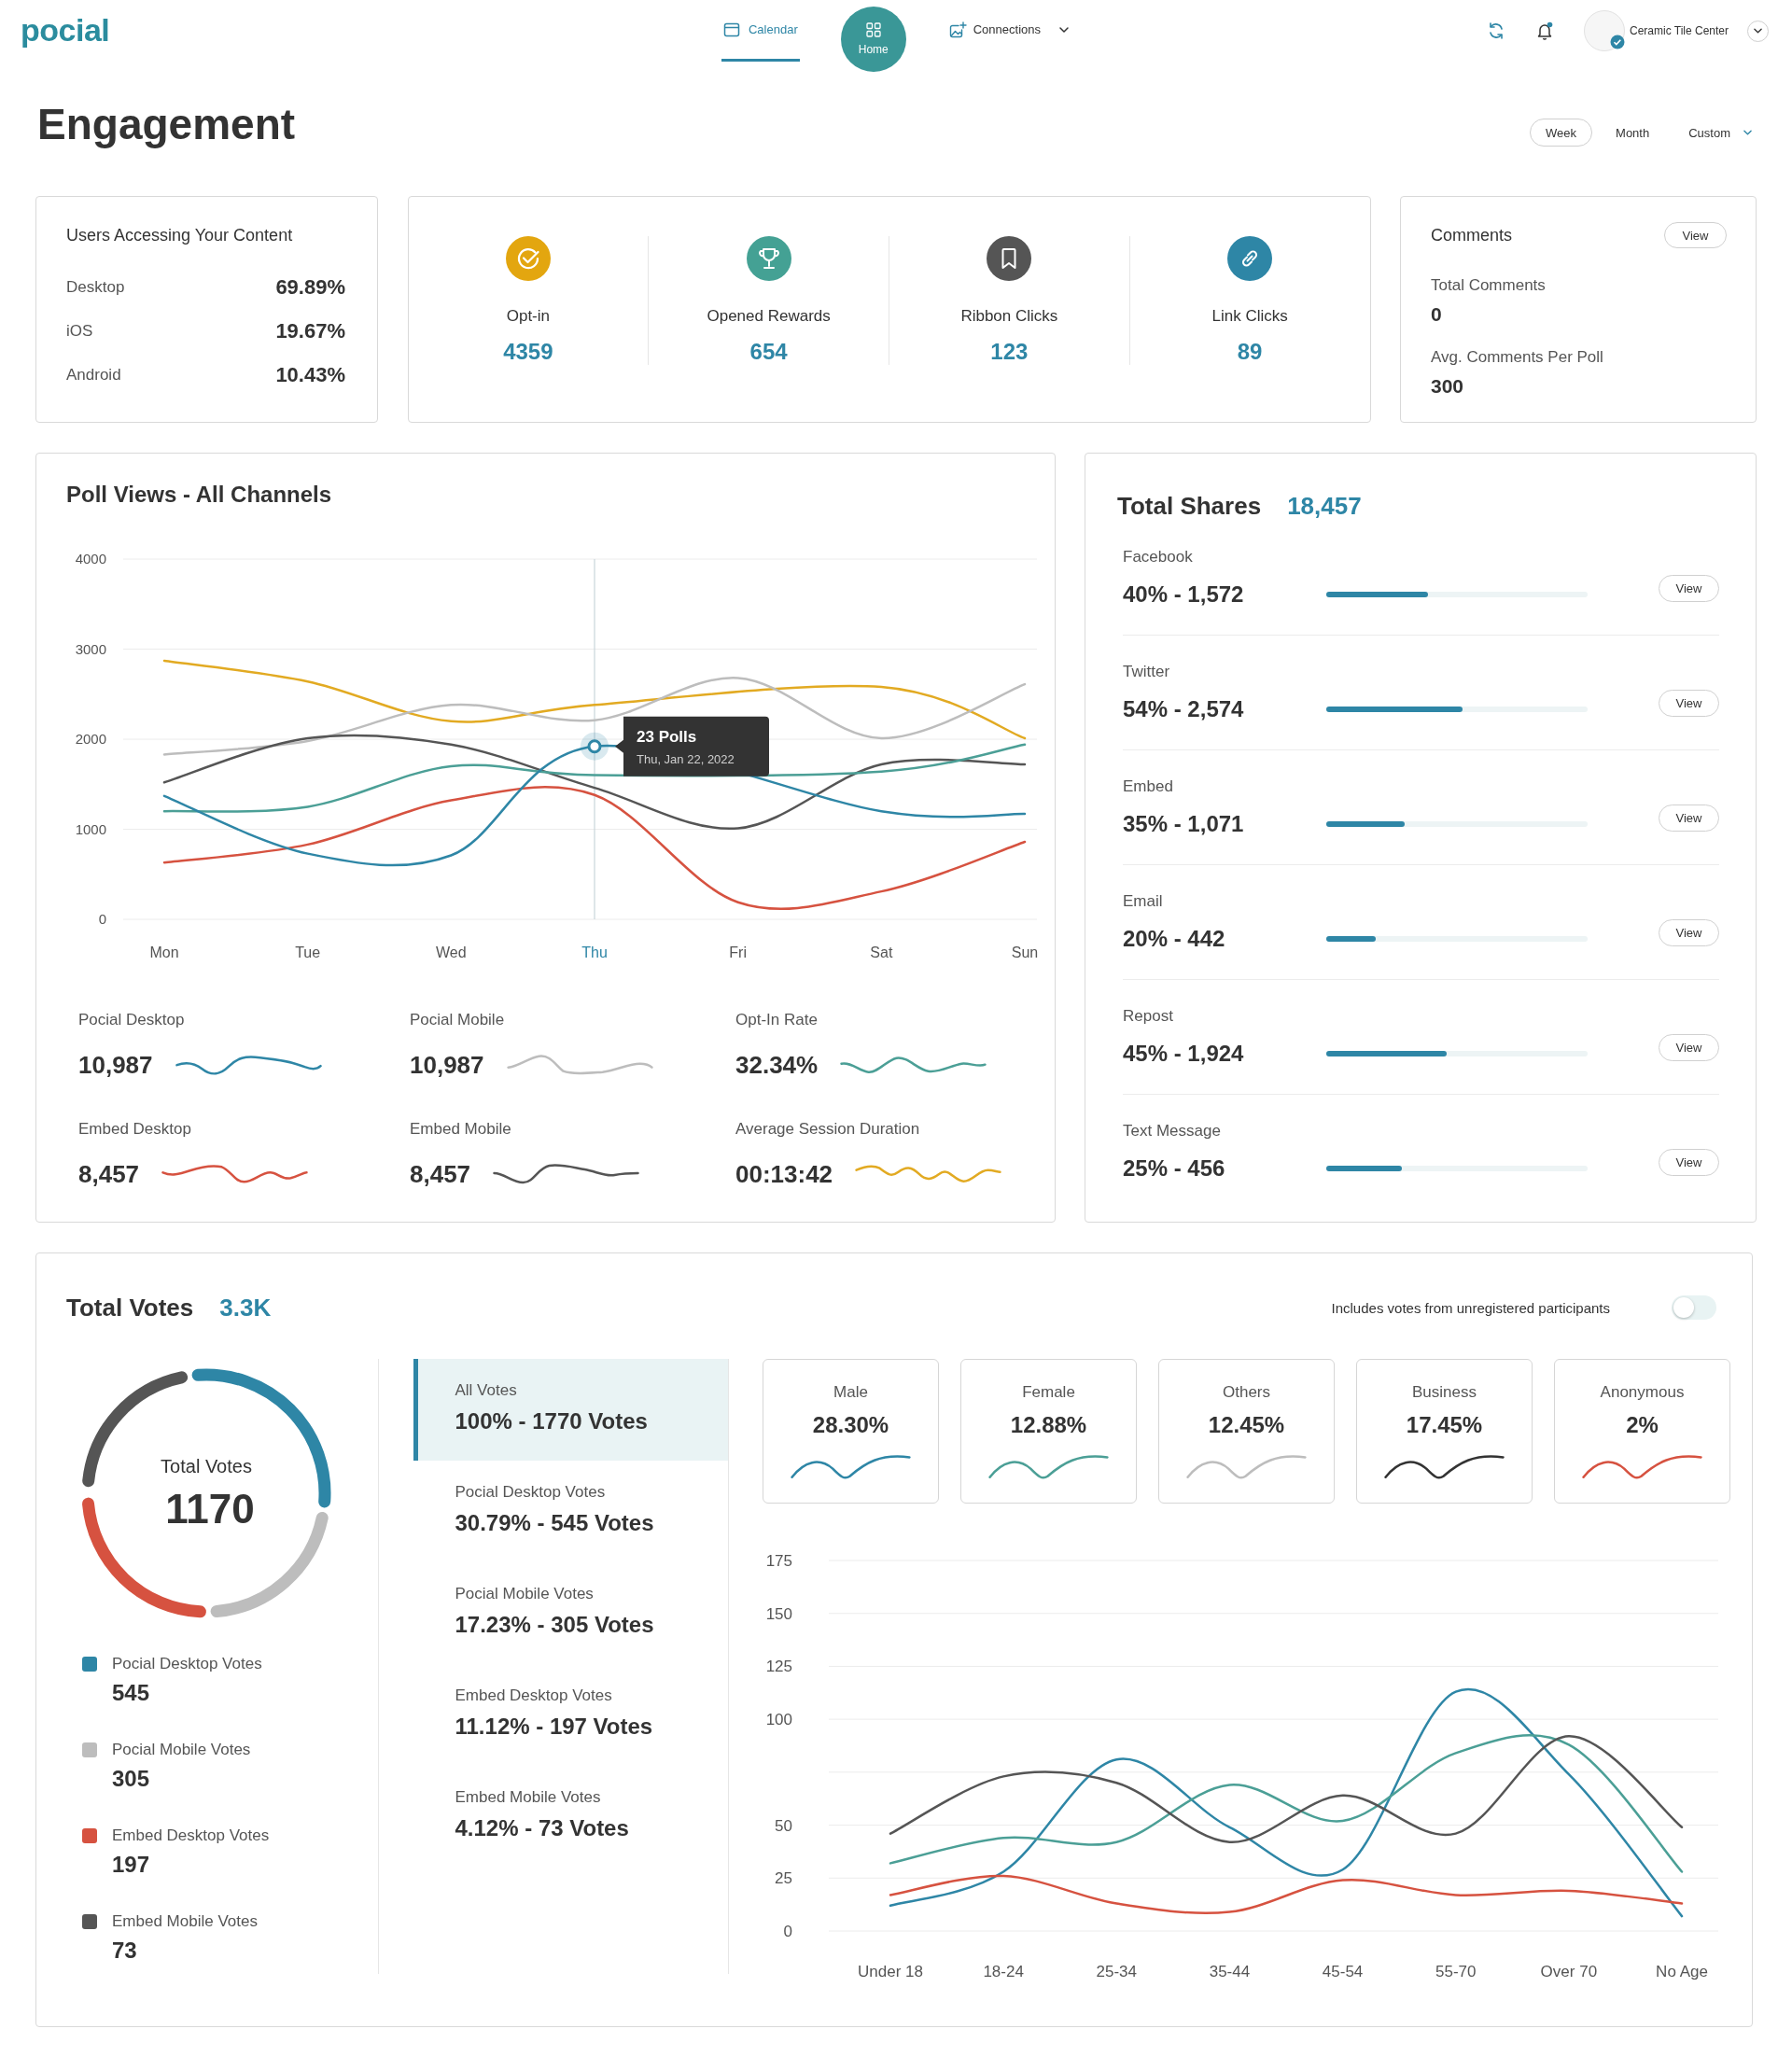  Describe the element at coordinates (310, 330) in the screenshot. I see `device-value: 19.67%` at that location.